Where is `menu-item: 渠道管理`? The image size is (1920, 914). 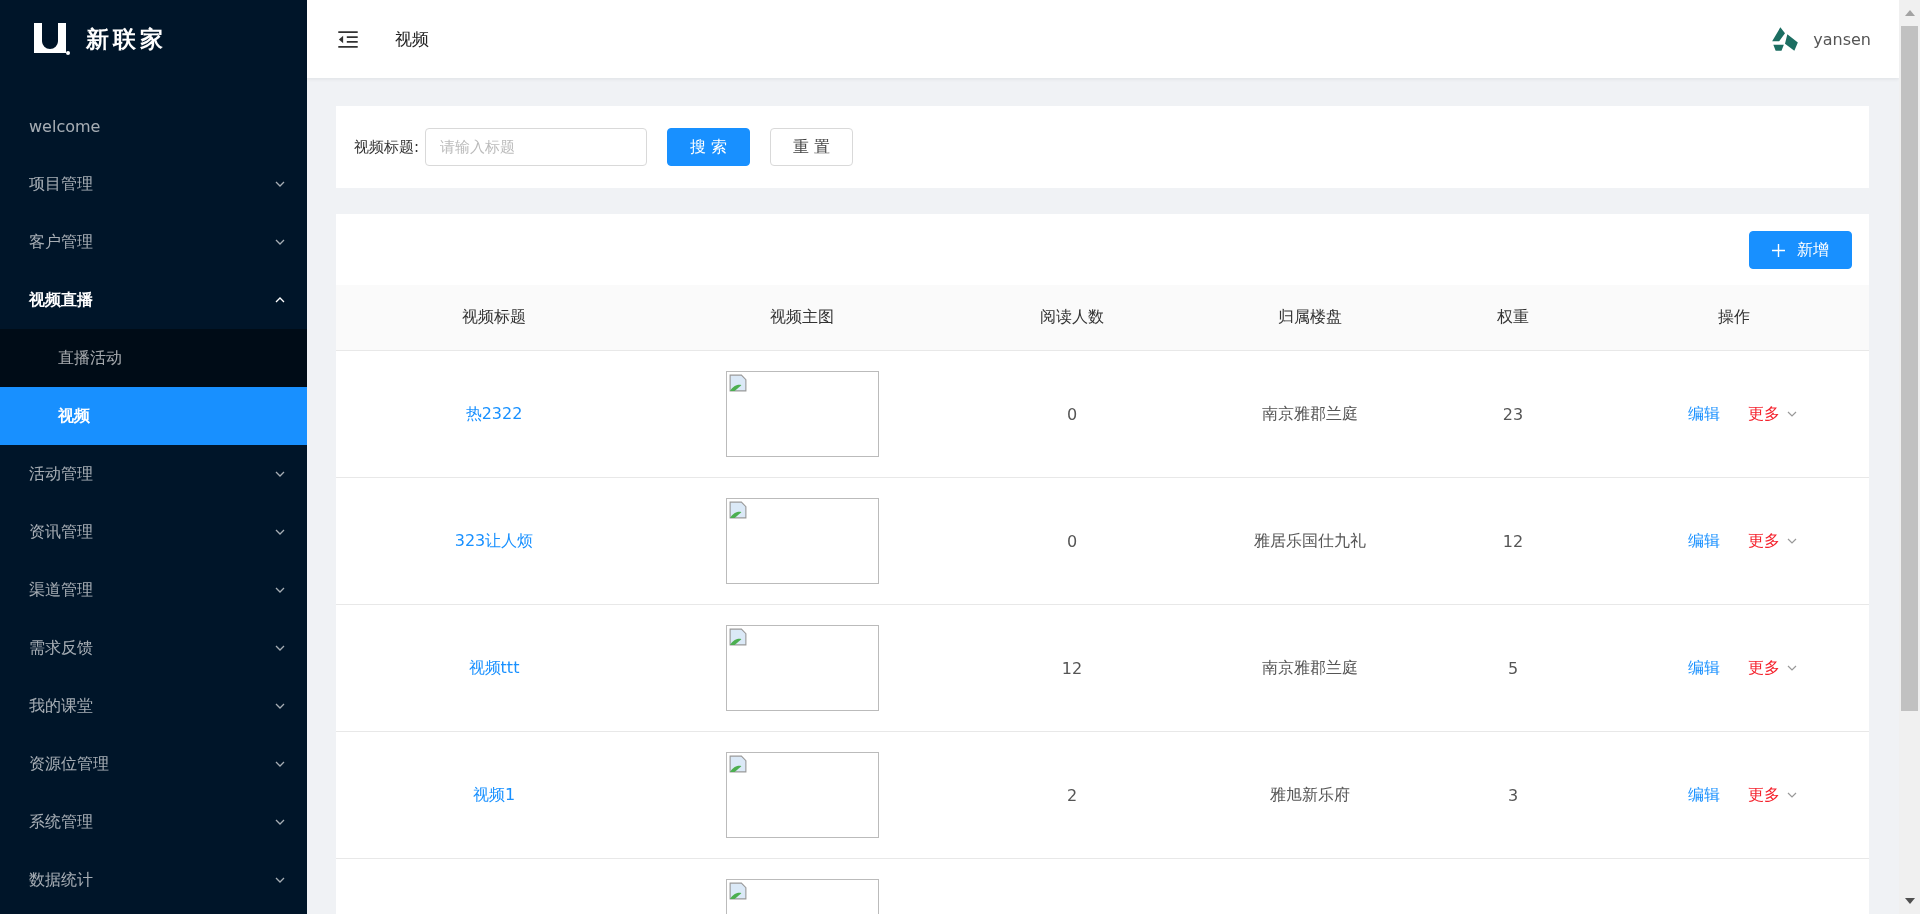 menu-item: 渠道管理 is located at coordinates (153, 590).